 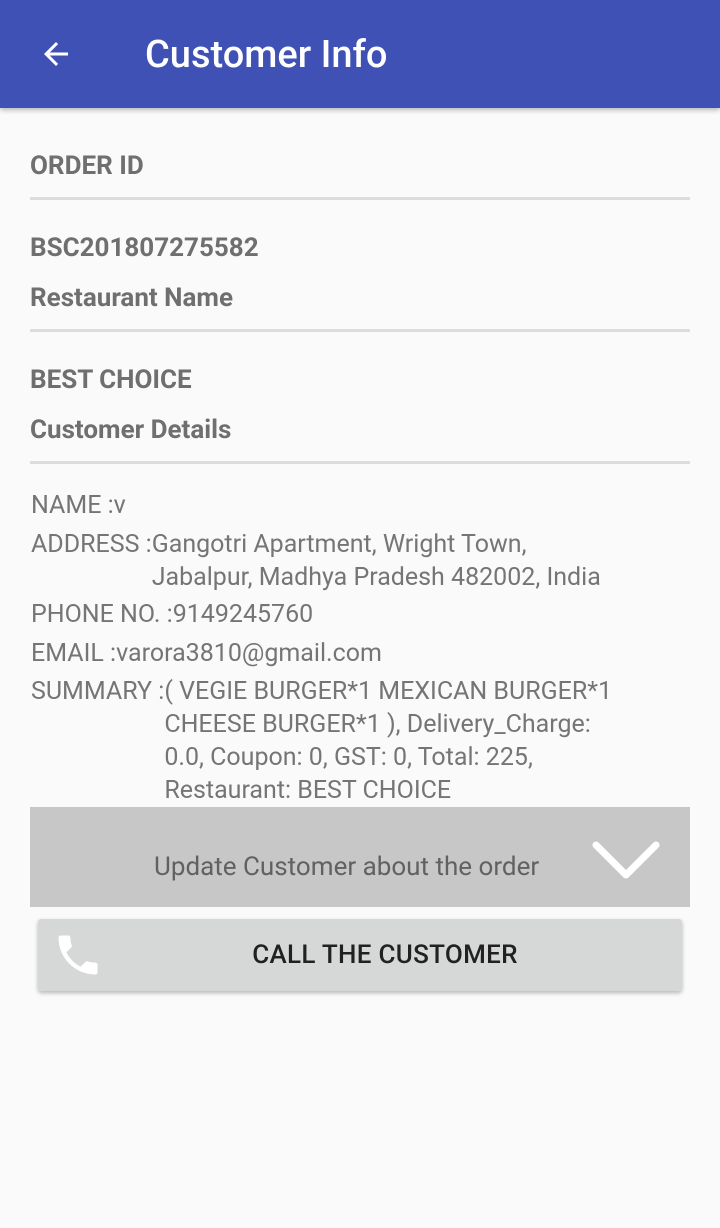 I want to click on summary-line: ( VEGIE BURGER*1 MEXICAN BURGER*1, so click(x=388, y=691).